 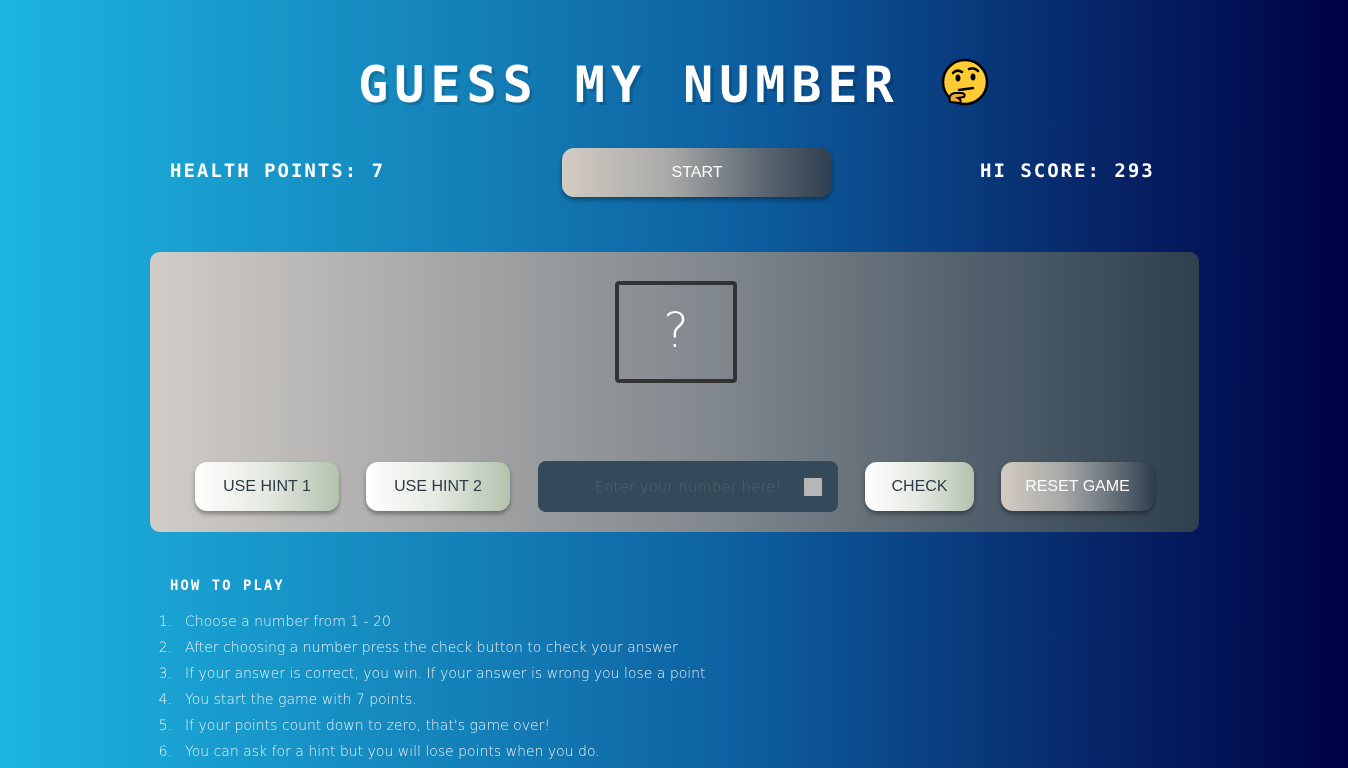 I want to click on page-title: GUESS MY NUMBER, so click(x=674, y=85).